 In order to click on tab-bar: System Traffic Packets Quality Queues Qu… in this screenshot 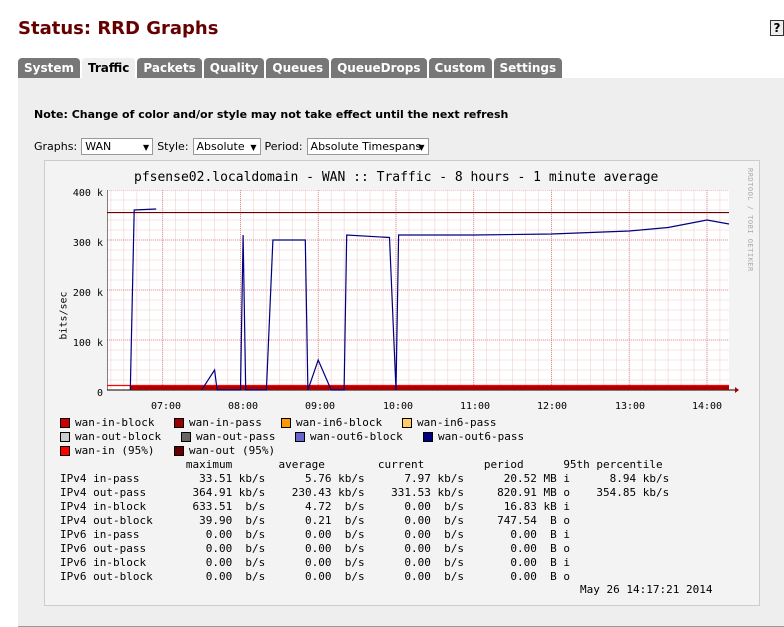, I will do `click(291, 69)`.